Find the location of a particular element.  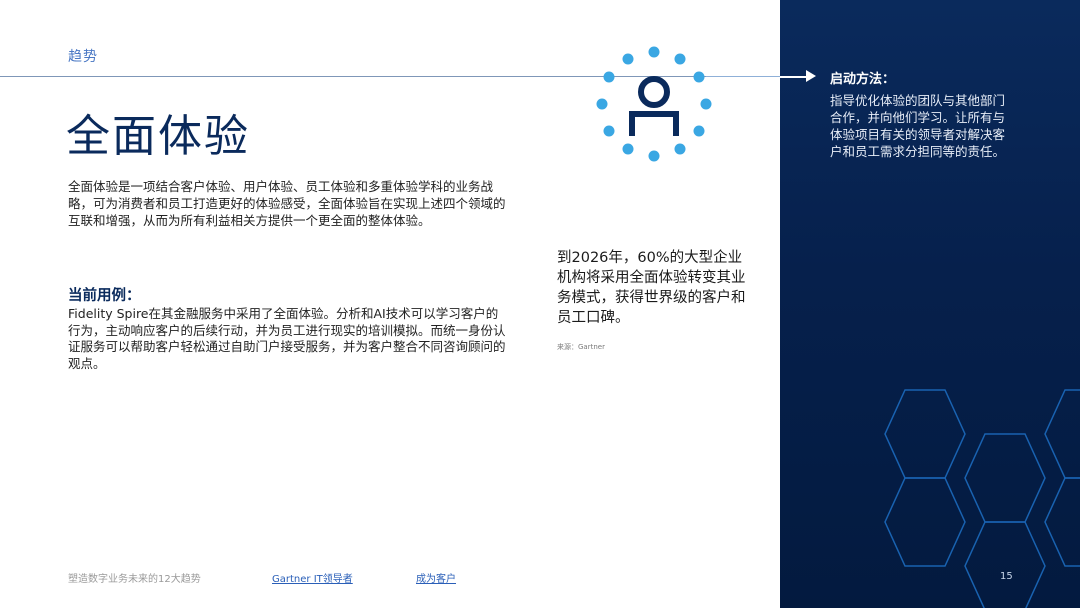

footer-link-become-client: 成为客户 is located at coordinates (436, 577).